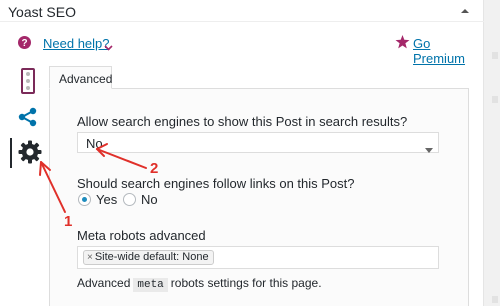 The width and height of the screenshot is (500, 306). What do you see at coordinates (154, 168) in the screenshot?
I see `annotation-number-2: 2` at bounding box center [154, 168].